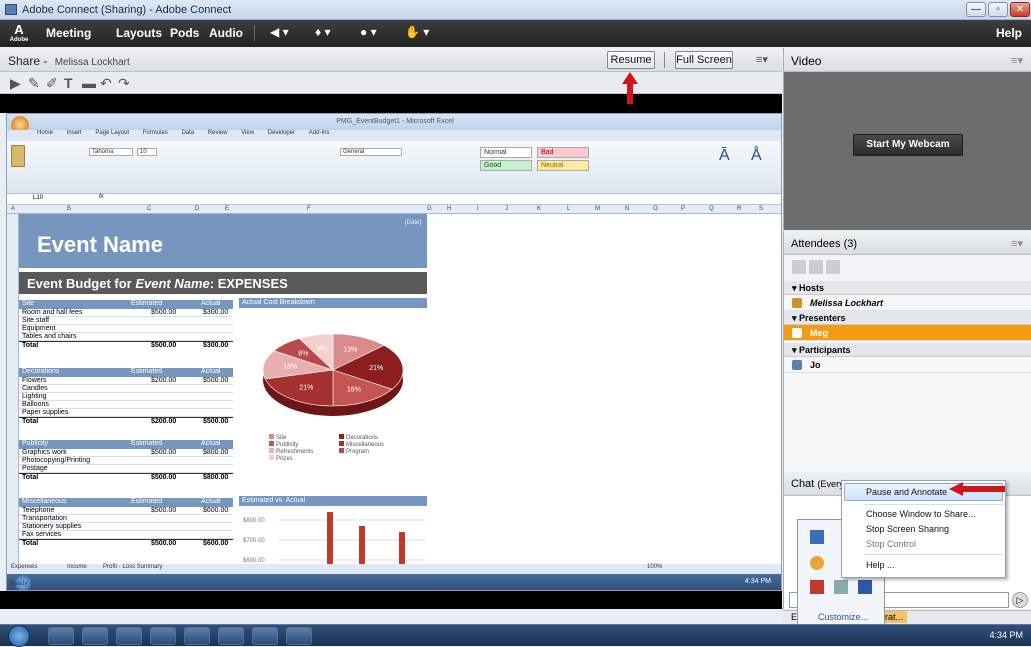 The height and width of the screenshot is (647, 1031). What do you see at coordinates (833, 267) in the screenshot?
I see `sort-icon` at bounding box center [833, 267].